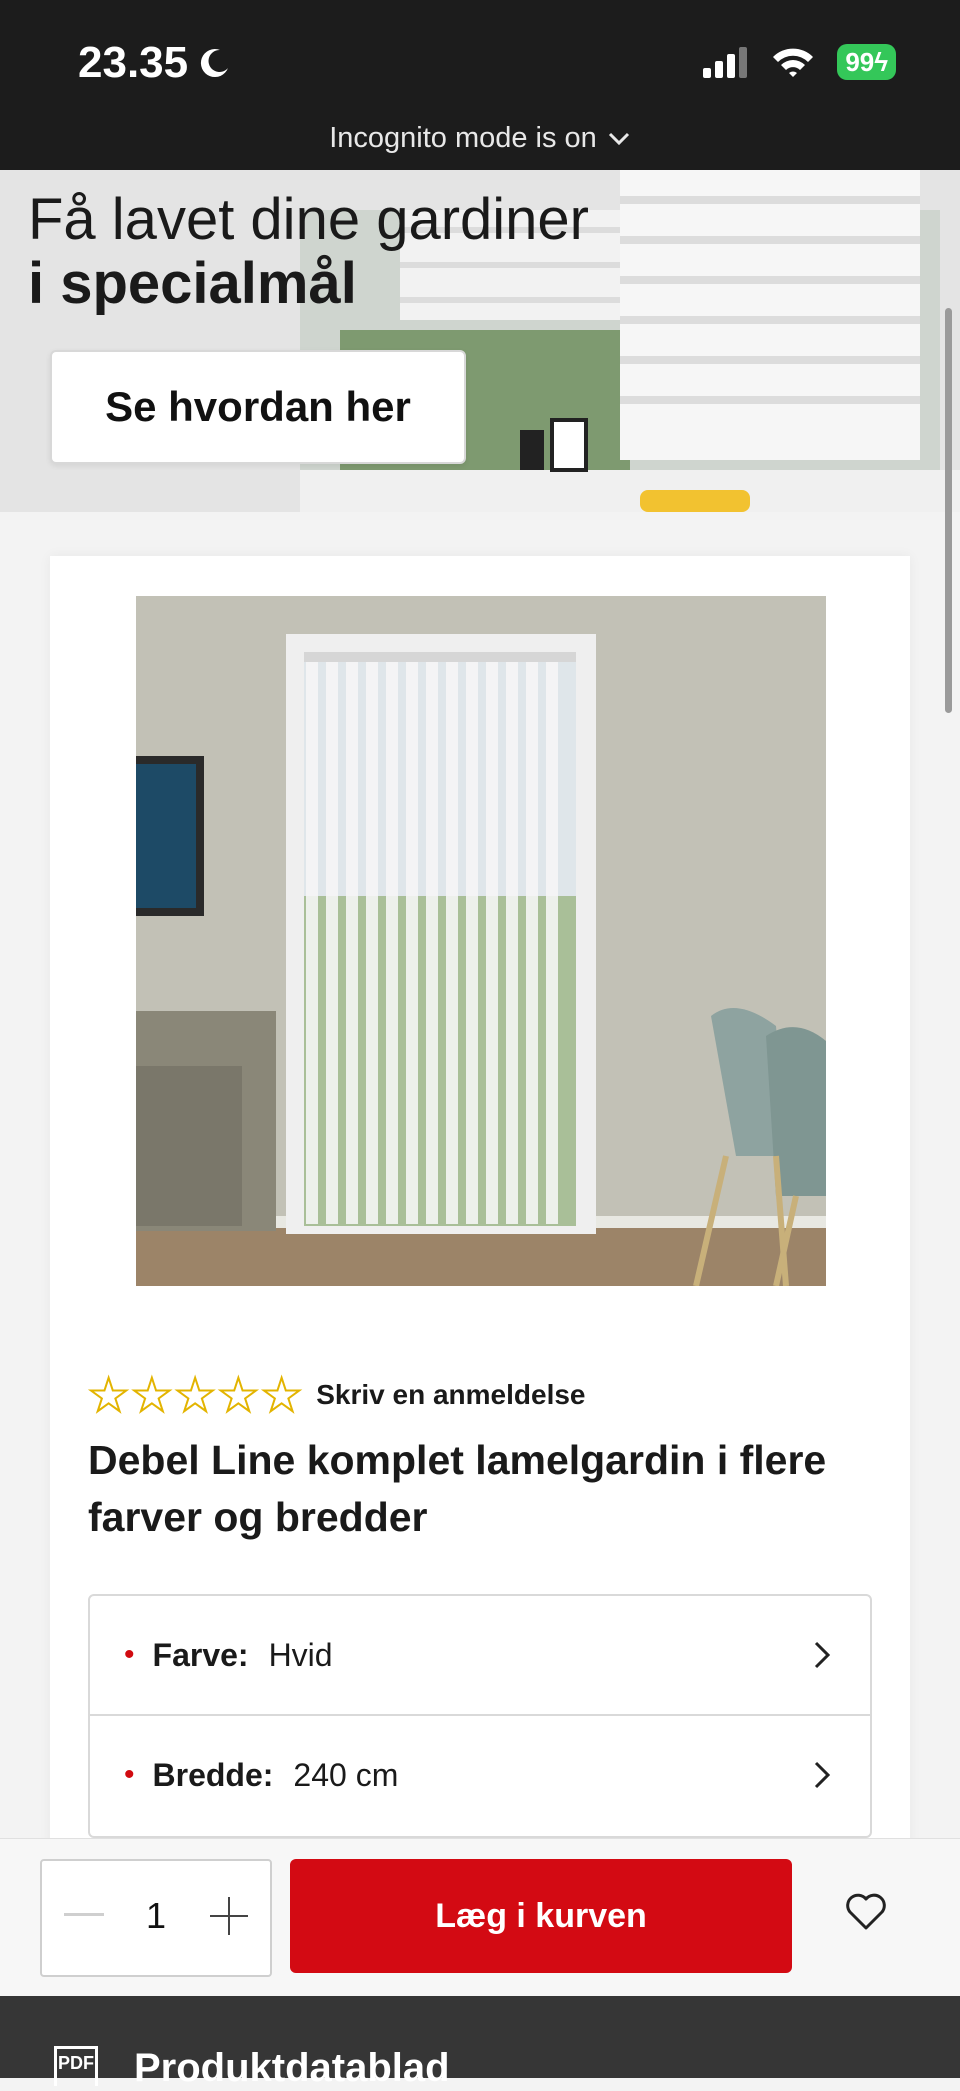 Image resolution: width=960 pixels, height=2091 pixels. I want to click on status-bar: 23.35 99ϟ Incognito mode is on, so click(480, 85).